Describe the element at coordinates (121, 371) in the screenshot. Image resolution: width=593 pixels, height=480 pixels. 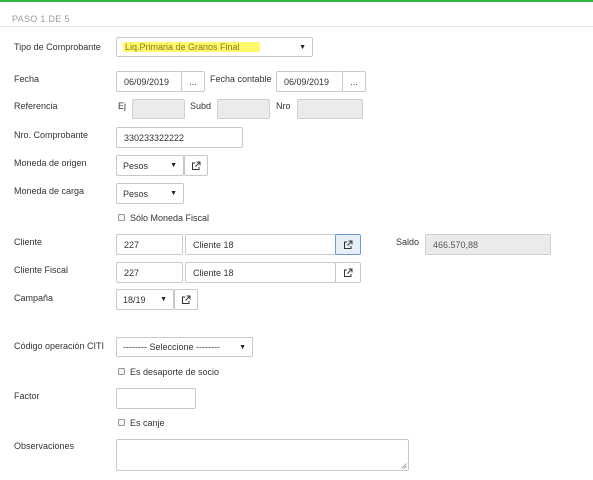
I see `es-desaporte-socio-checkbox` at that location.